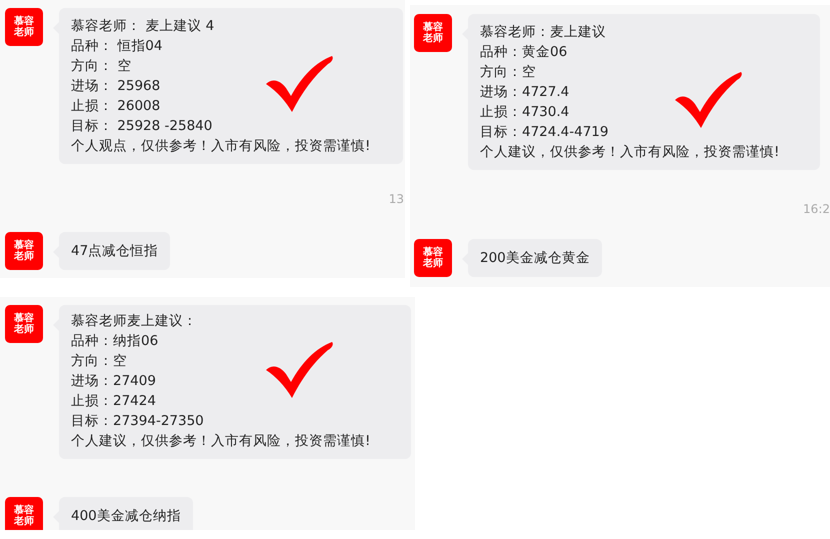 Image resolution: width=830 pixels, height=539 pixels. I want to click on message-text: 慕容老师：麦上建议, so click(543, 32).